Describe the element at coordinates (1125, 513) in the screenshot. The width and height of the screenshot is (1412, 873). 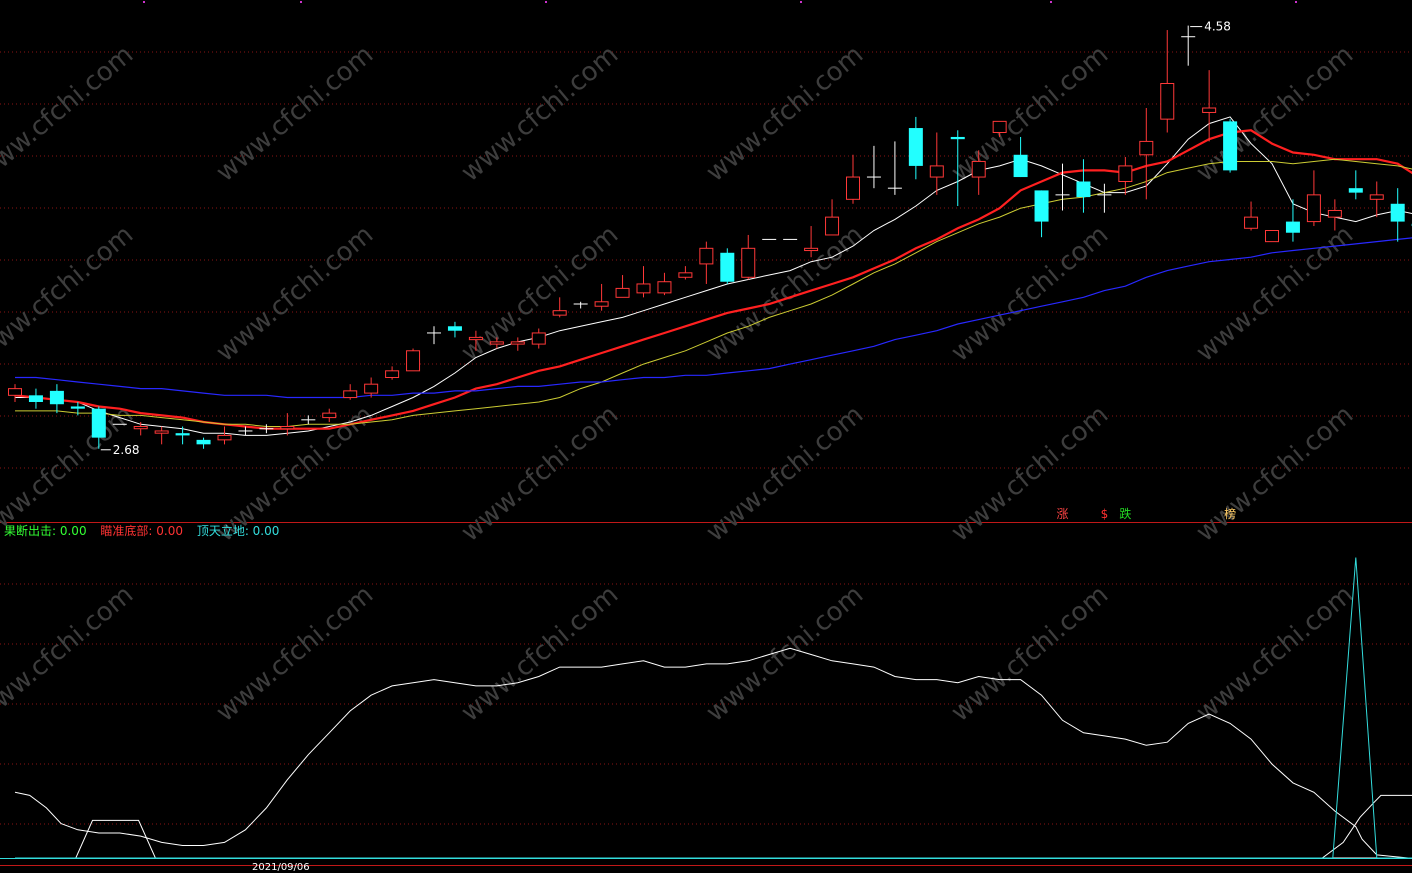
I see `signal-marker: 跌` at that location.